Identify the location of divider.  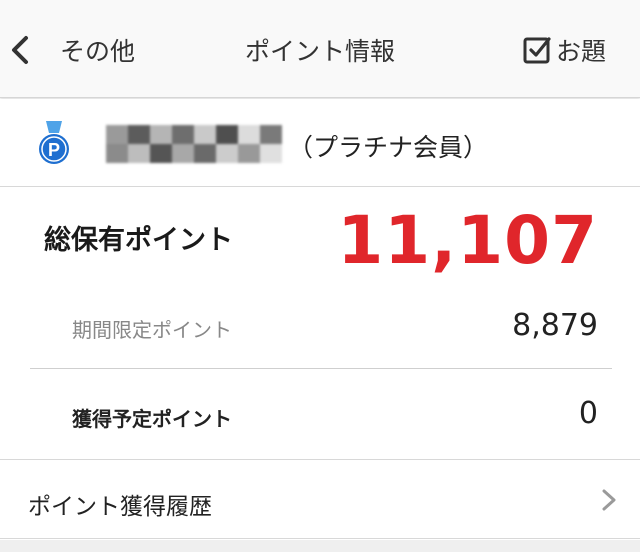
(321, 368).